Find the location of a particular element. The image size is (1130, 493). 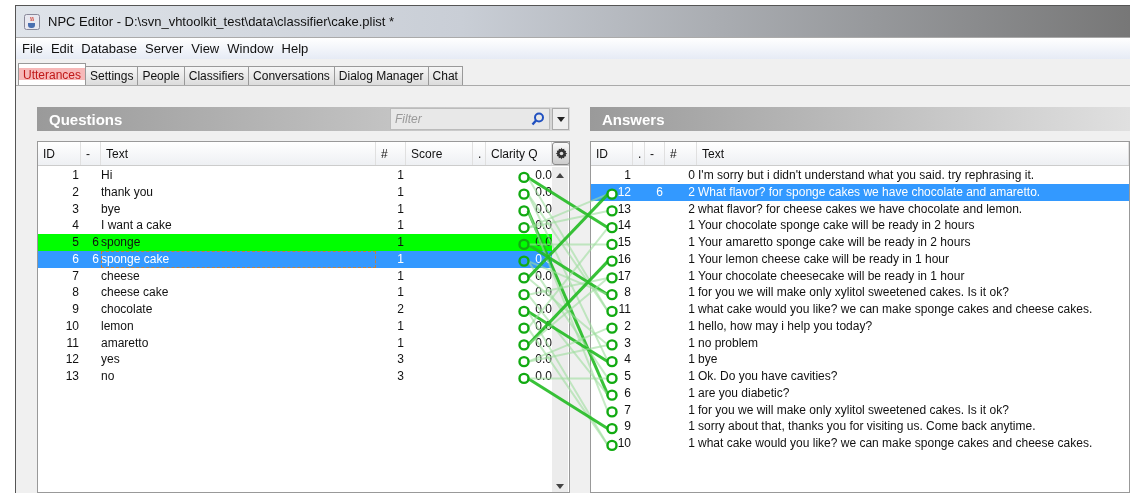

answer-row: 11 1 what cake would you like? we can make sponge cakes and cheese cakes. is located at coordinates (860, 309).